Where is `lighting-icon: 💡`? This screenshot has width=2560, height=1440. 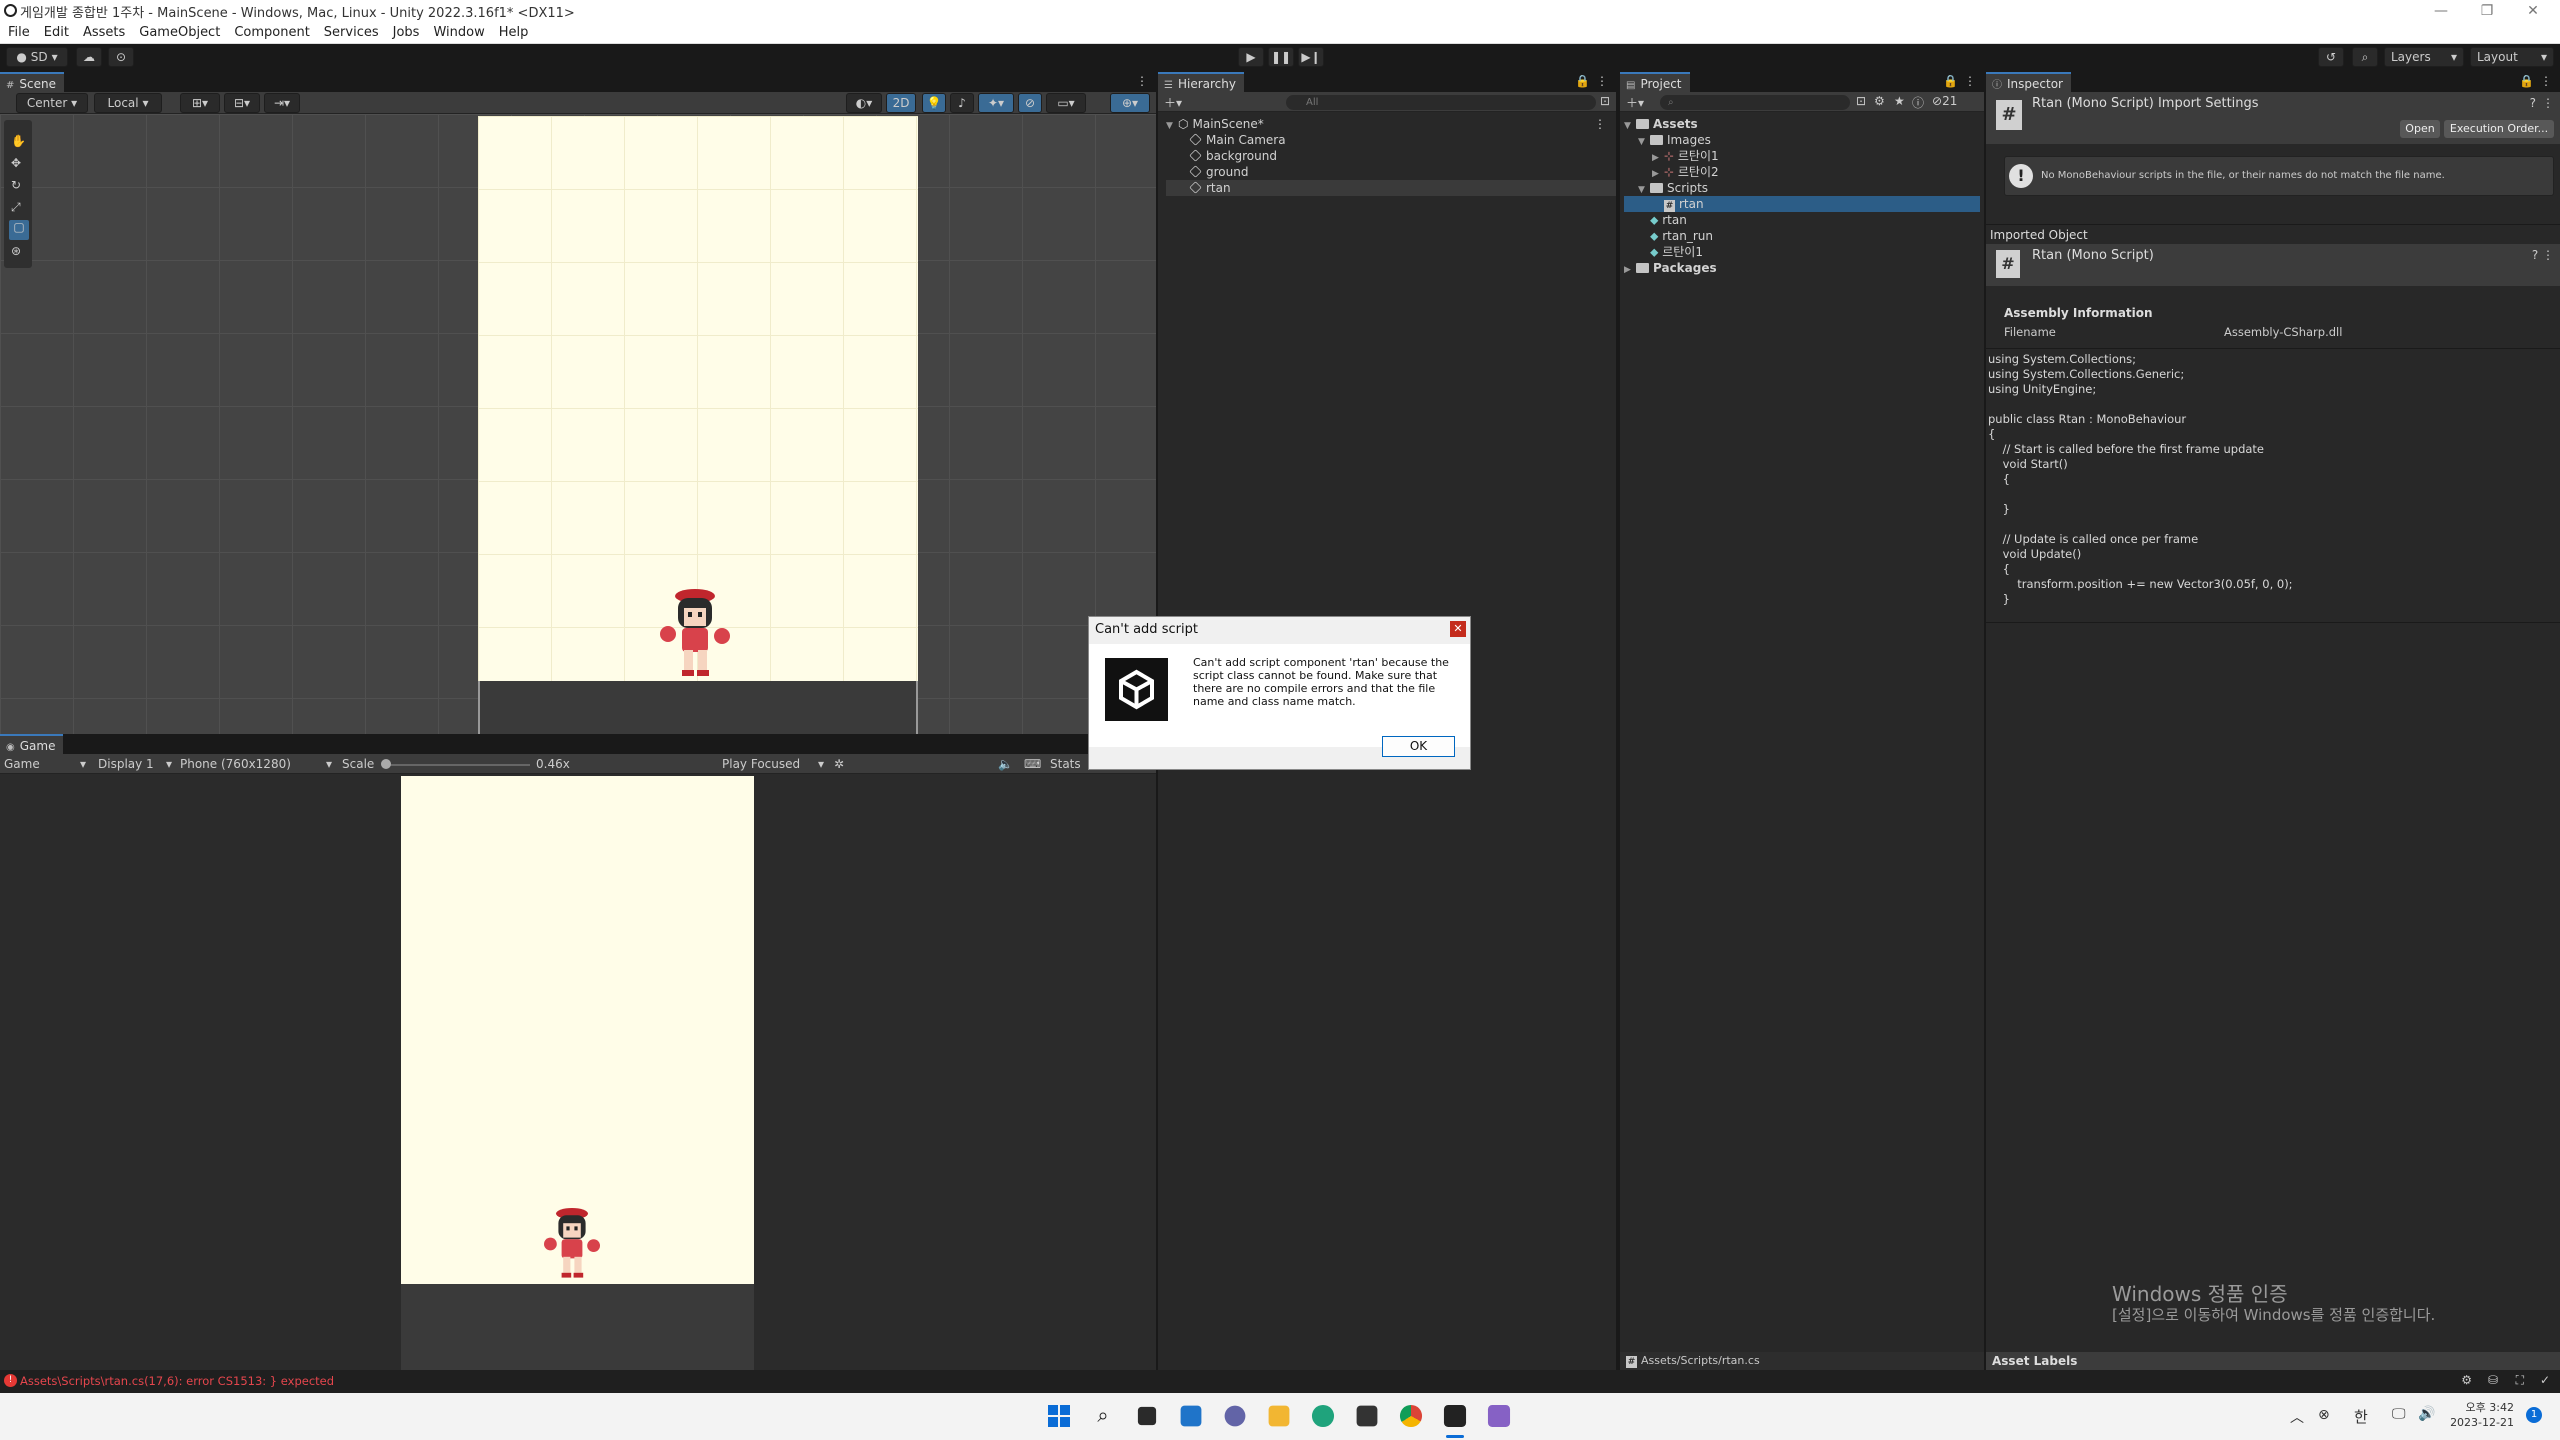 lighting-icon: 💡 is located at coordinates (934, 103).